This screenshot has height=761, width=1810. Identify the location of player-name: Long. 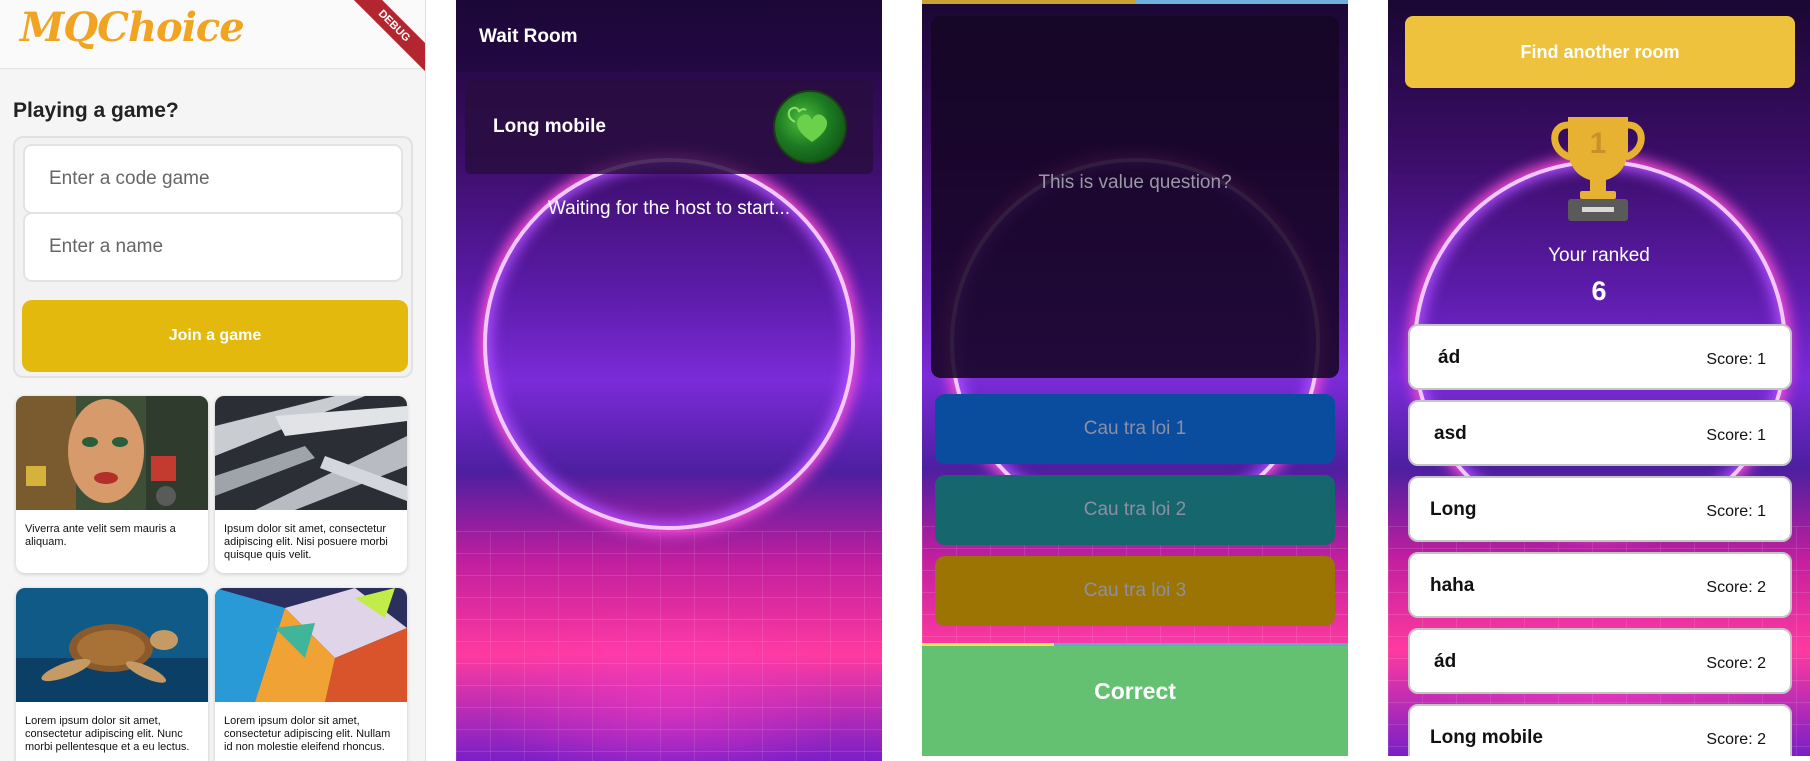
(1453, 509).